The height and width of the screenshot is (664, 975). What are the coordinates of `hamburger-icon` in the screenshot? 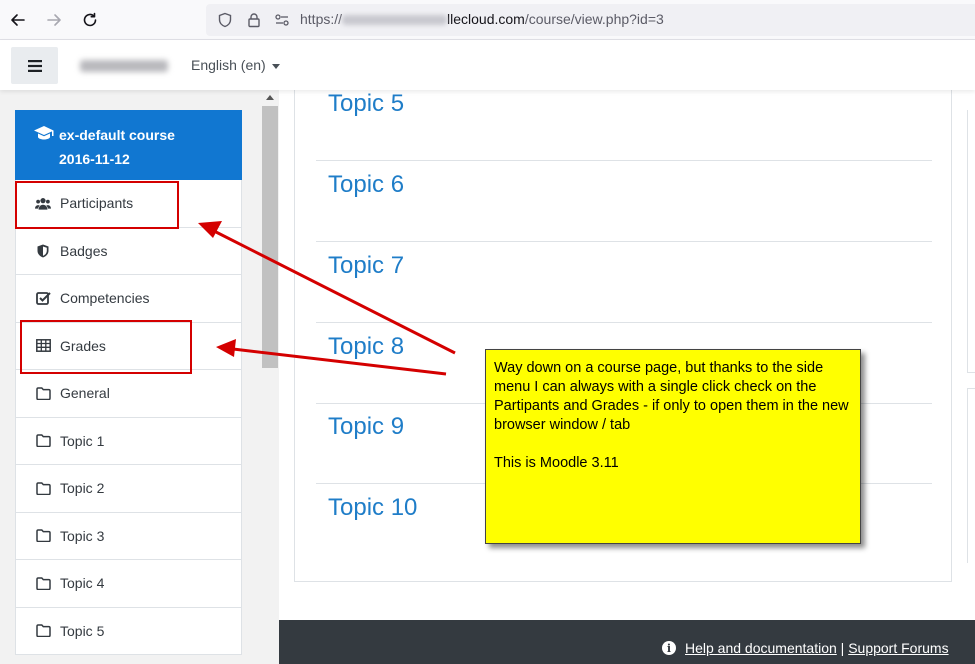 It's located at (34, 65).